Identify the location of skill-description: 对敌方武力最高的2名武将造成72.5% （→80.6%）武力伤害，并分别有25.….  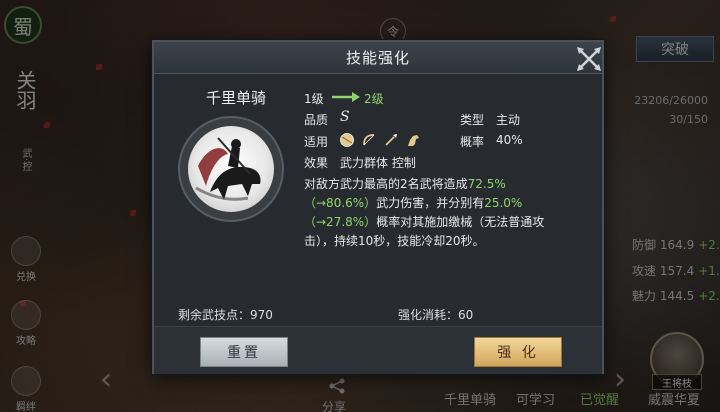
(424, 212).